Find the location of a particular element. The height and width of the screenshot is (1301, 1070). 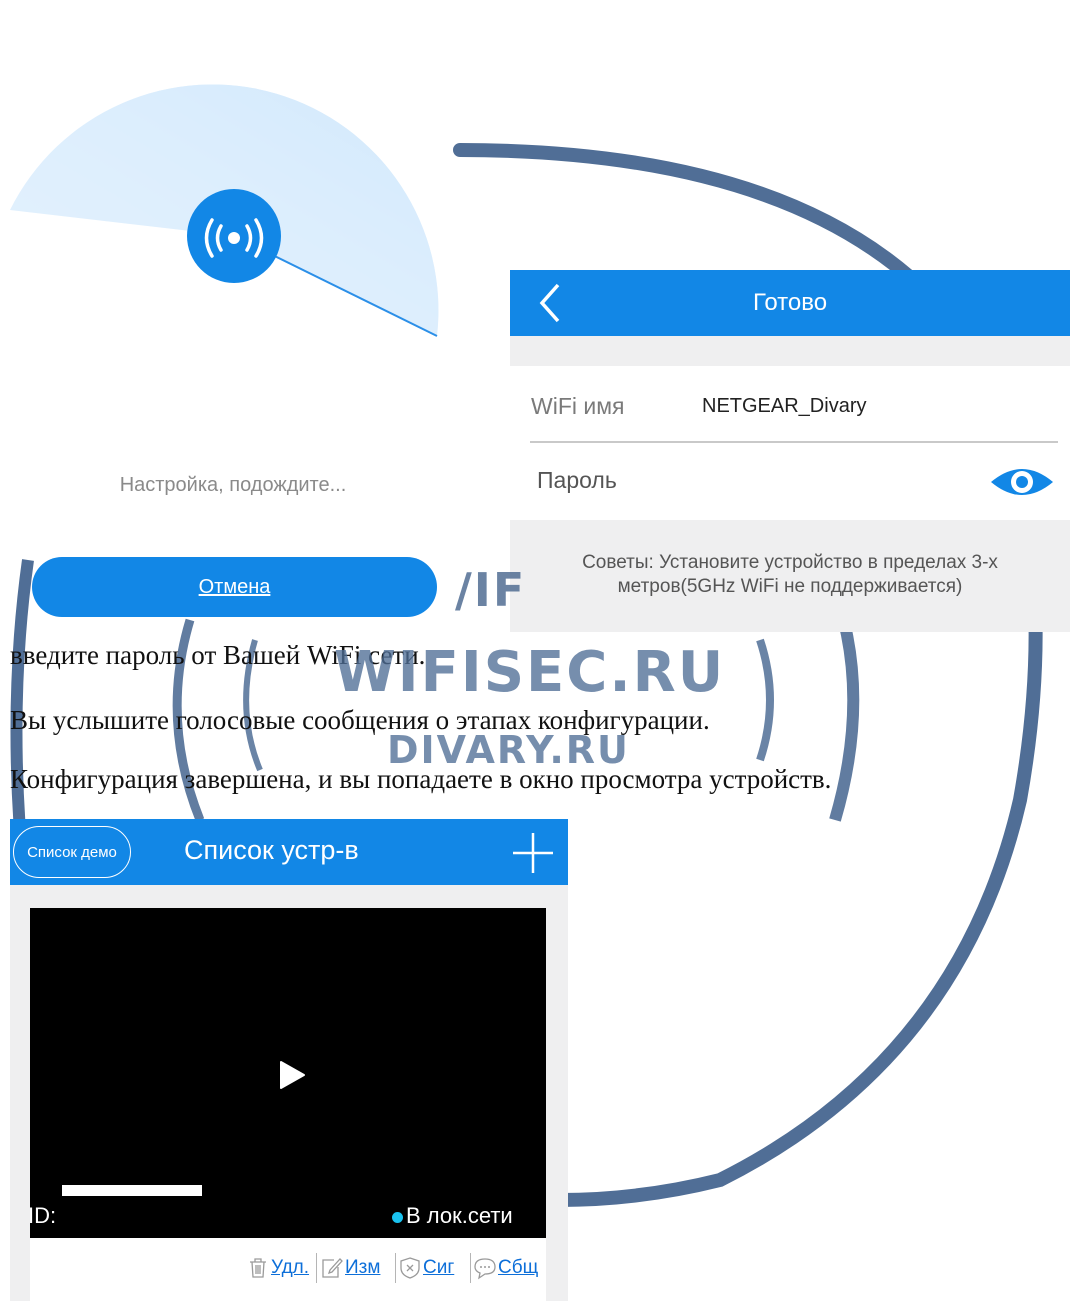

edit-button: Изм is located at coordinates (350, 1268).